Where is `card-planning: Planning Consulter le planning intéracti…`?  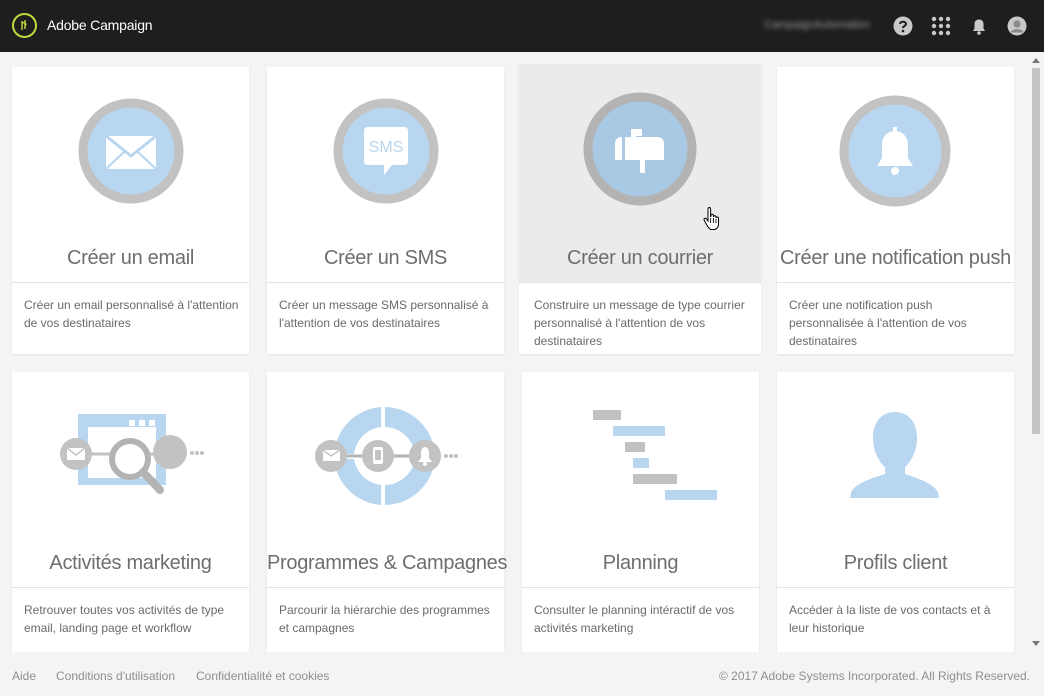 card-planning: Planning Consulter le planning intéracti… is located at coordinates (640, 512).